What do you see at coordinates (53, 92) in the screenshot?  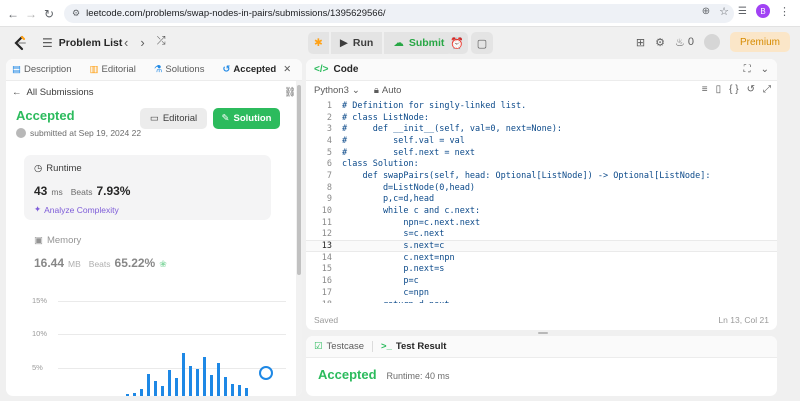 I see `all-submissions-link: ← All Submissions` at bounding box center [53, 92].